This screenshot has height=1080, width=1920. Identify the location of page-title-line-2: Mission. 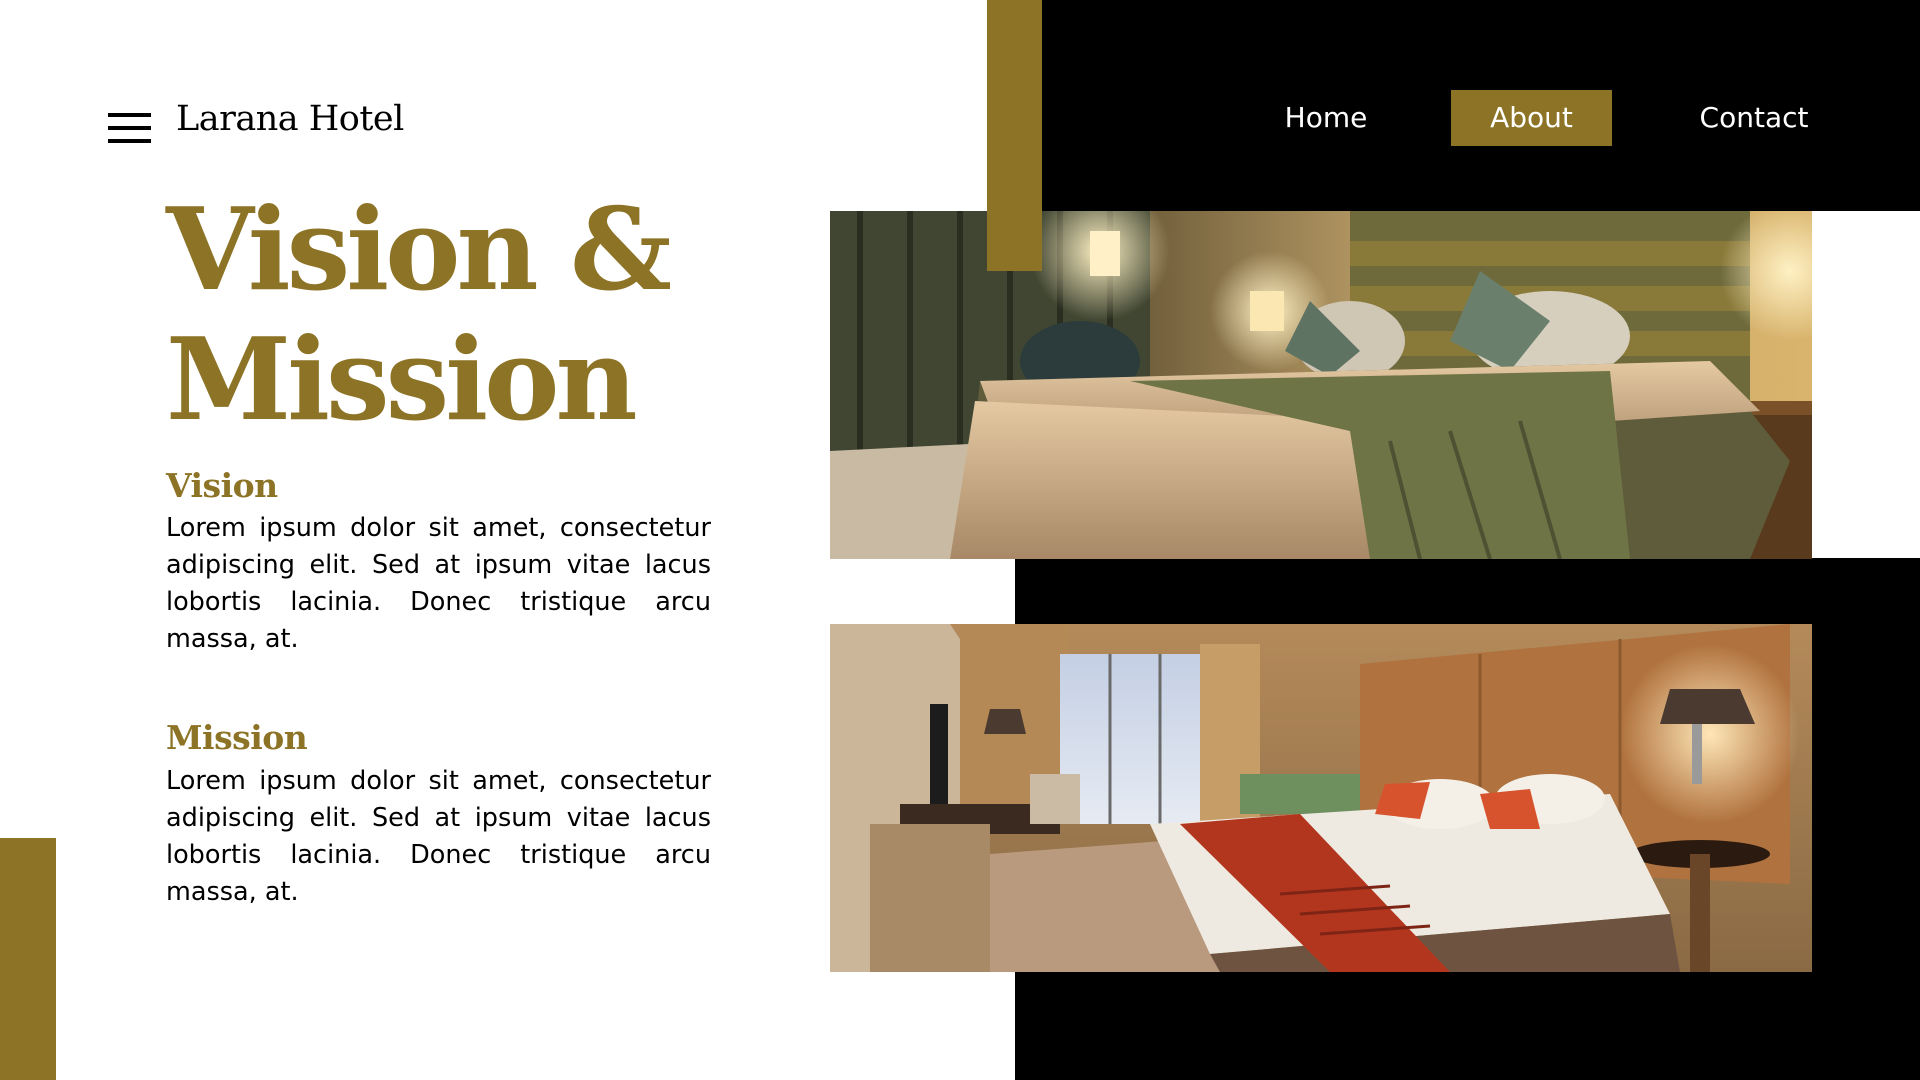
(402, 379).